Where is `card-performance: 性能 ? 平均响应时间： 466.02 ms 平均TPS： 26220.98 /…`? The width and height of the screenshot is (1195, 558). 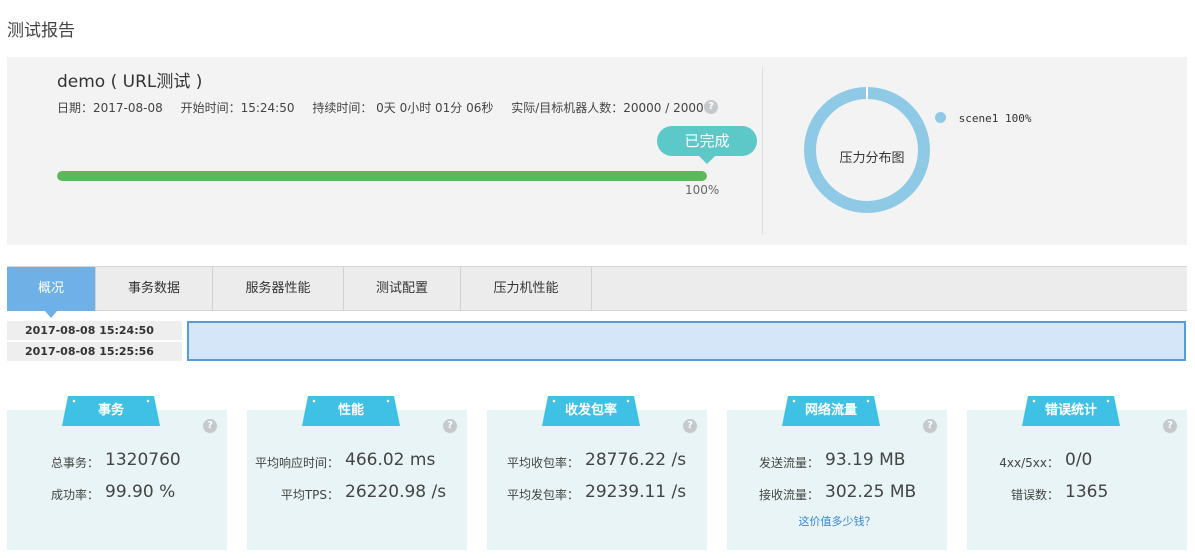
card-performance: 性能 ? 平均响应时间： 466.02 ms 平均TPS： 26220.98 /… is located at coordinates (357, 473).